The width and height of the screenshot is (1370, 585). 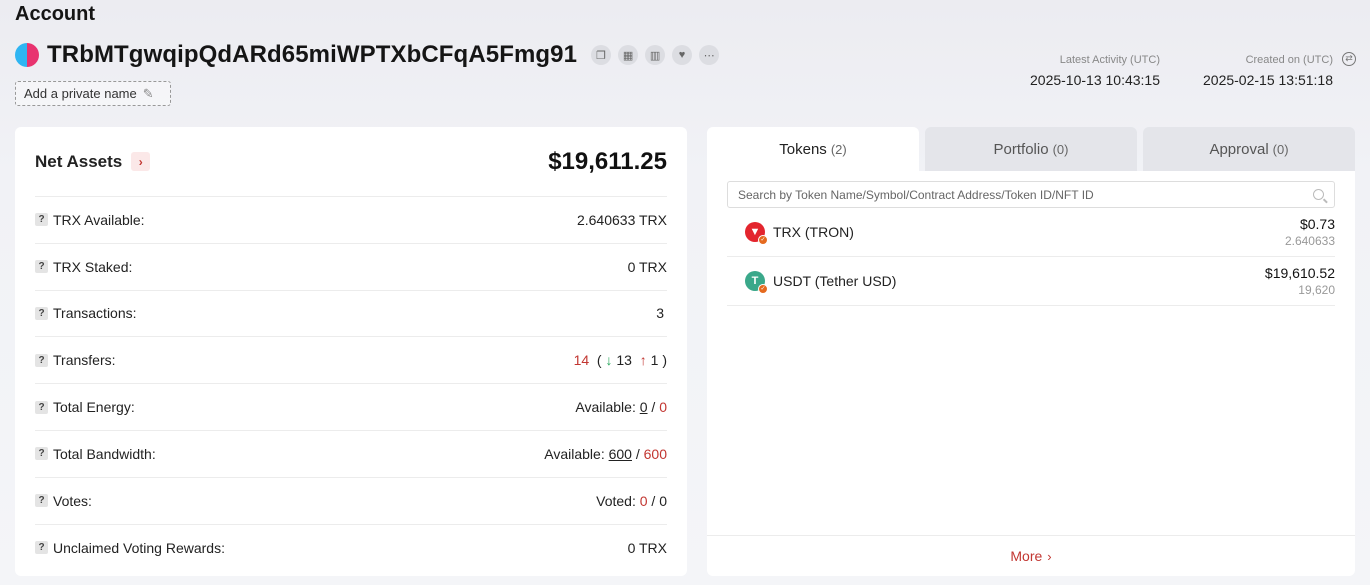 I want to click on more-options-icon: ⋯, so click(x=709, y=55).